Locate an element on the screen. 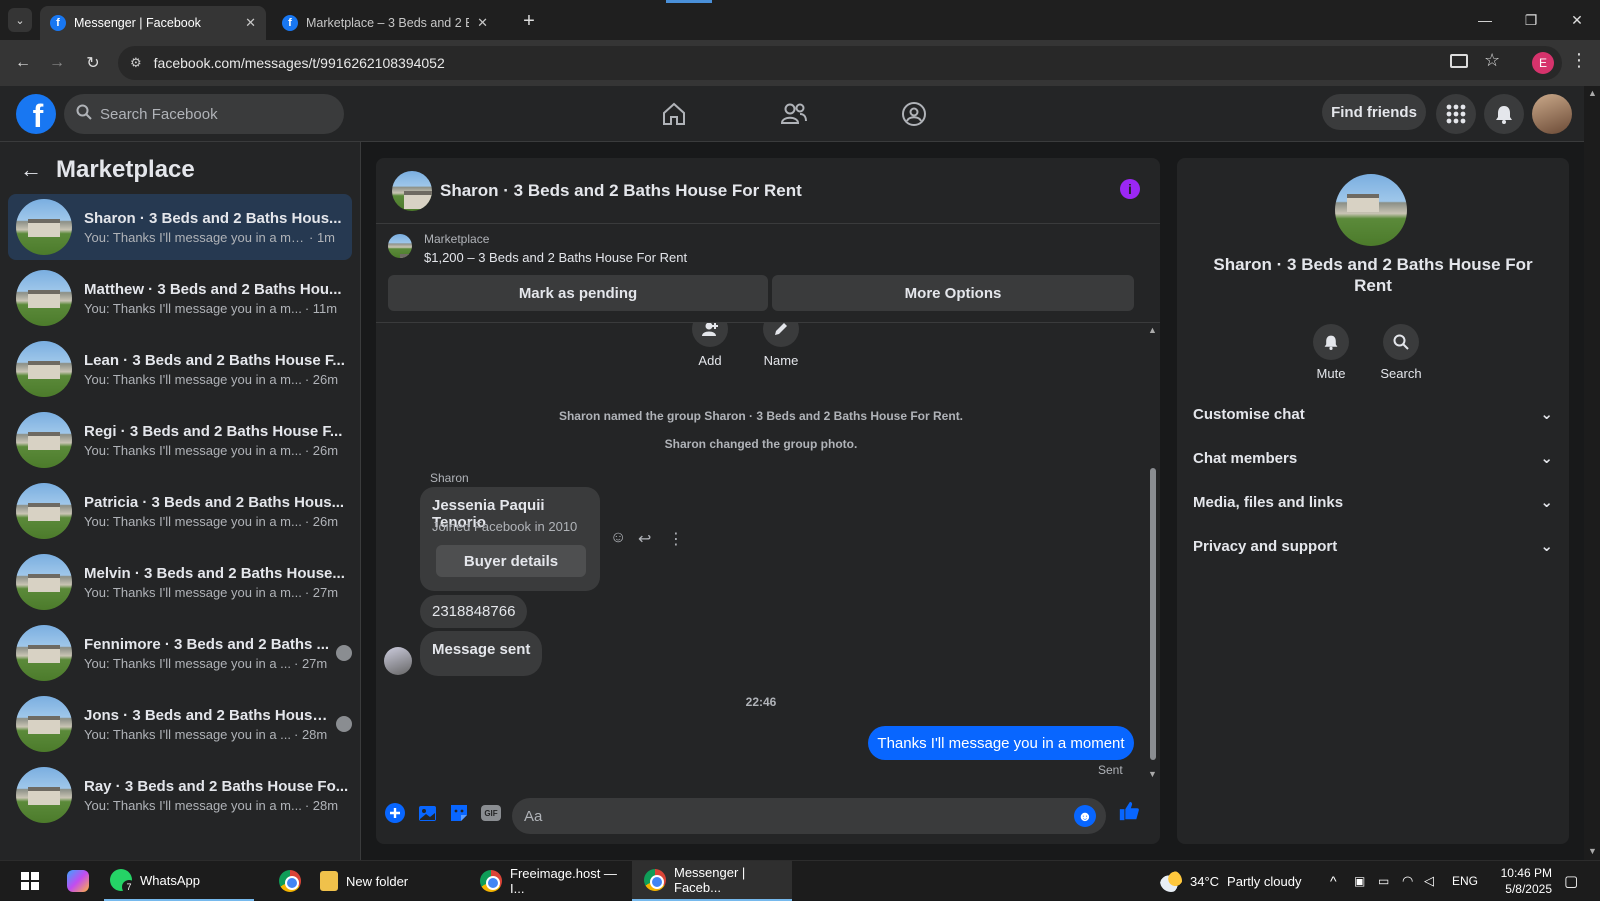  taskbar-chrome is located at coordinates (290, 881).